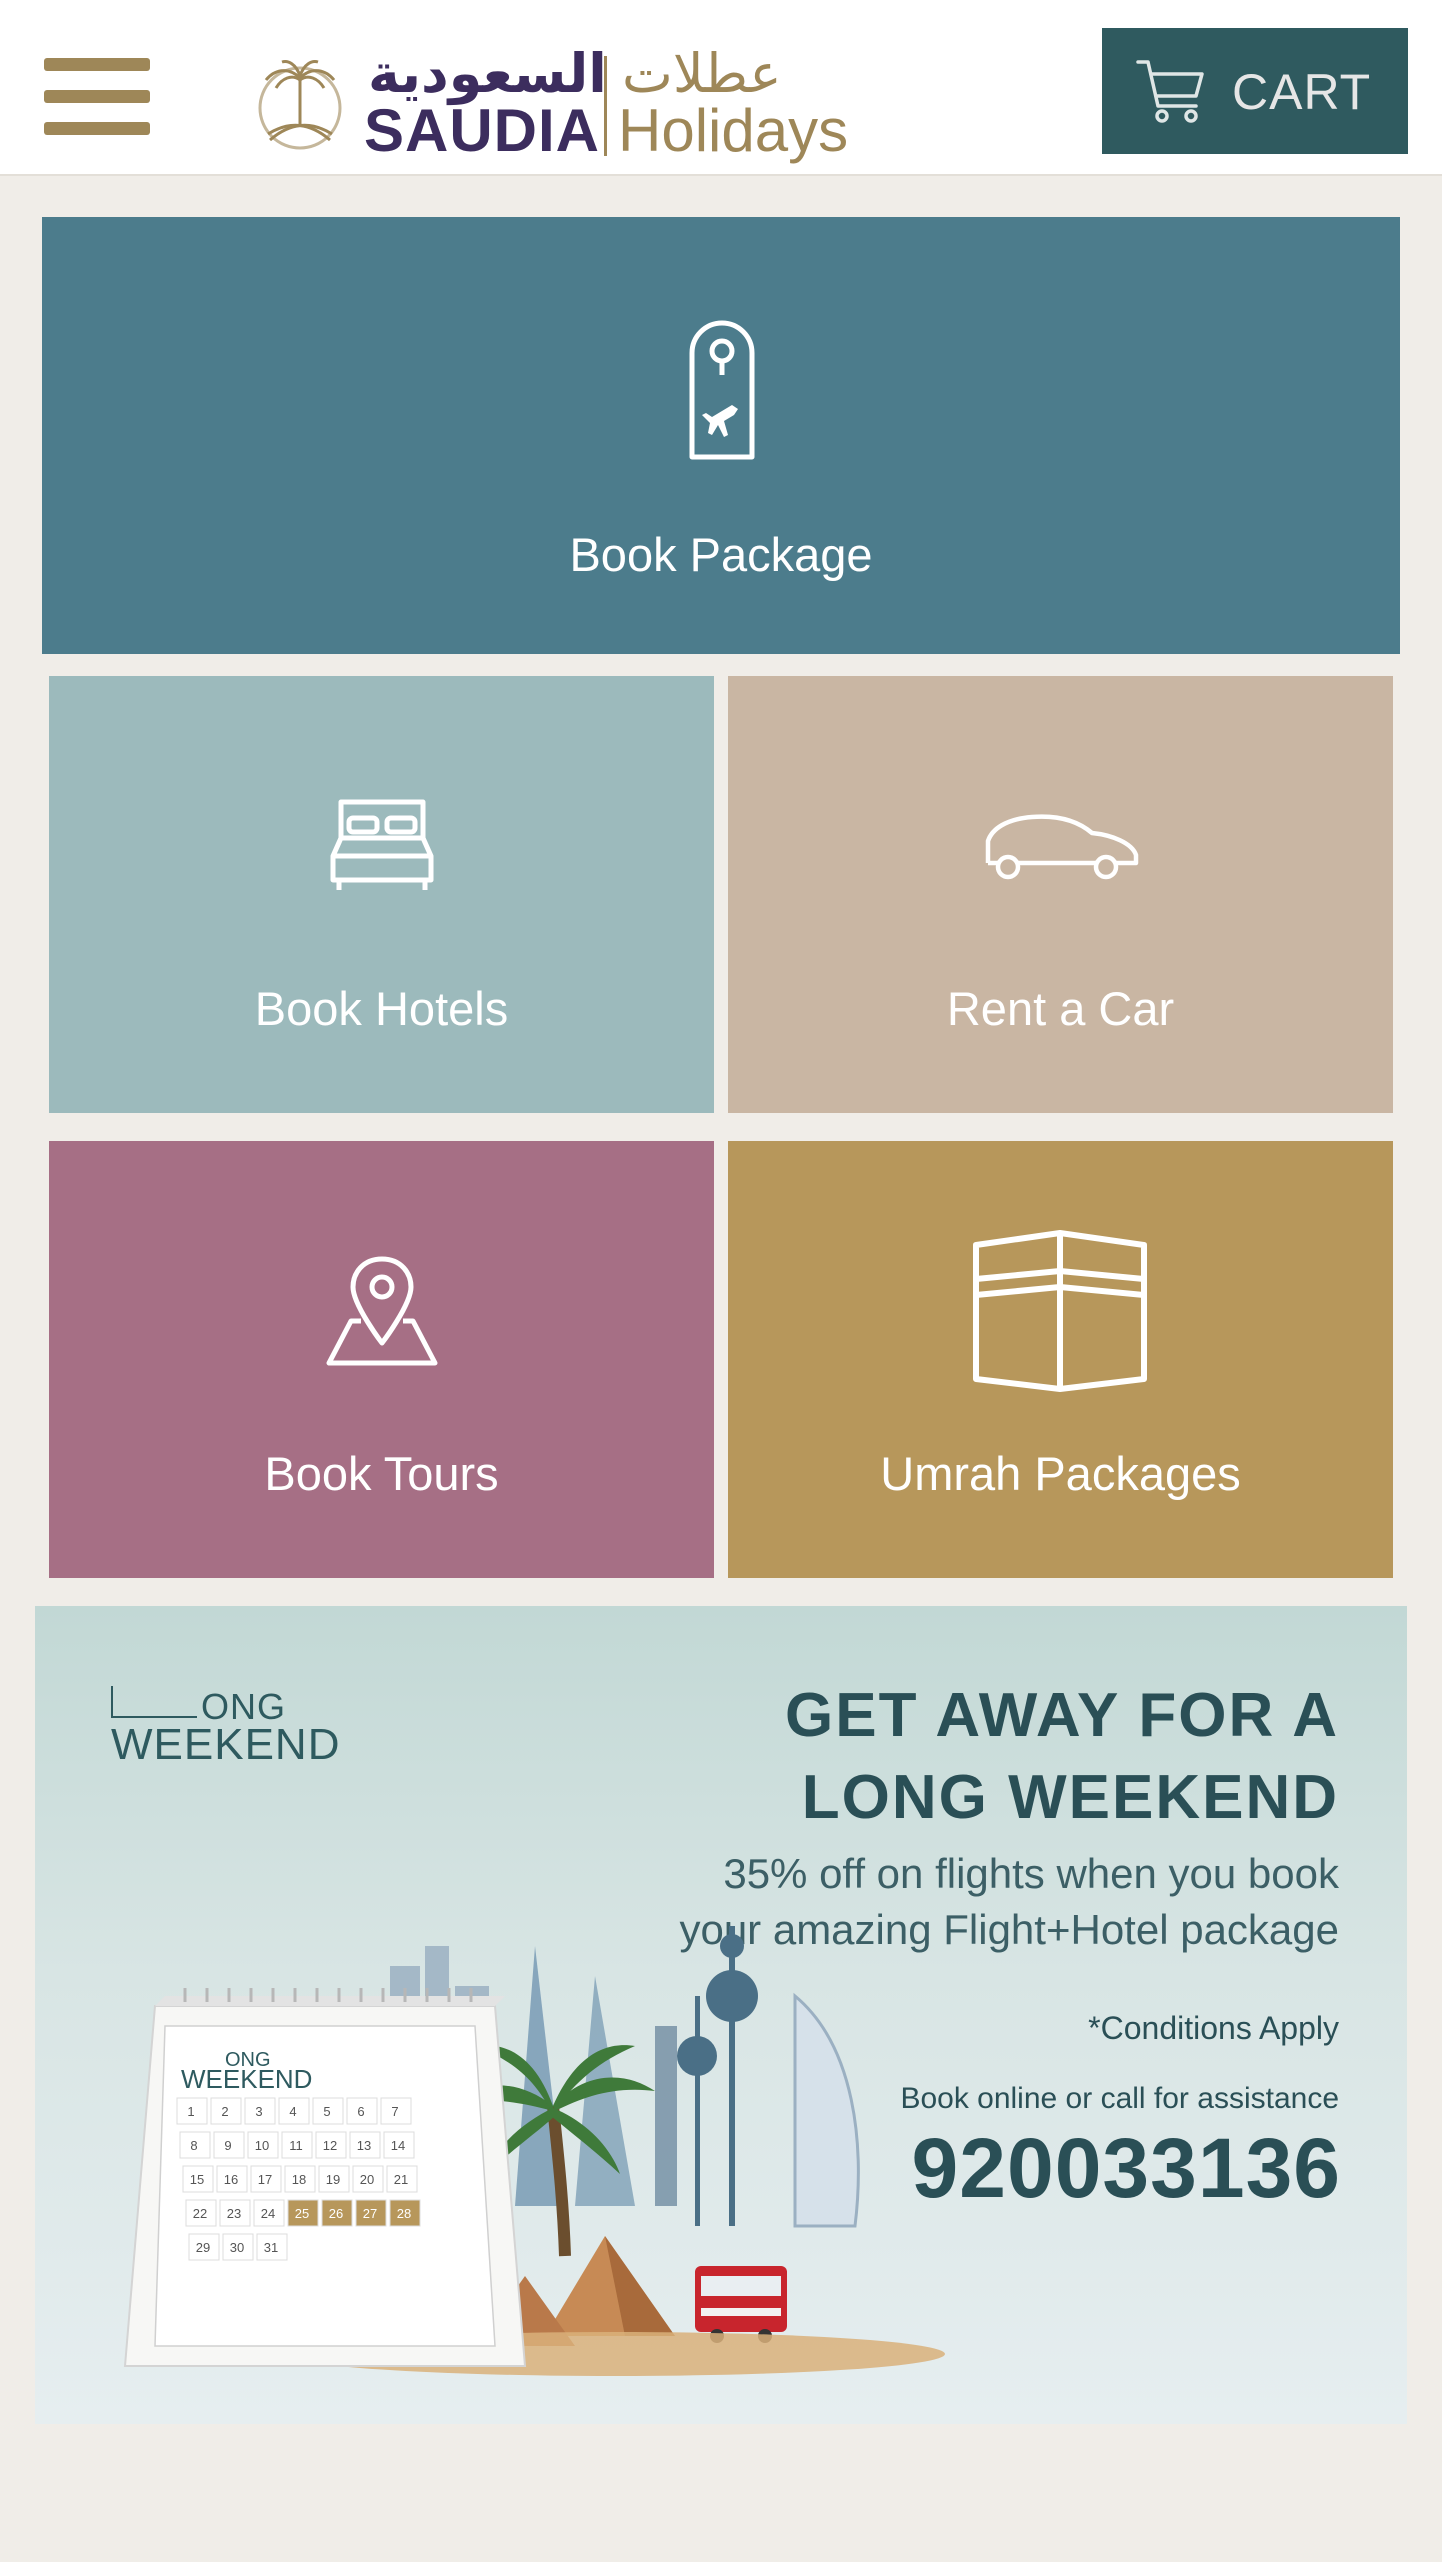 Image resolution: width=1442 pixels, height=2562 pixels. I want to click on book-tours-tile: Book Tours, so click(381, 1359).